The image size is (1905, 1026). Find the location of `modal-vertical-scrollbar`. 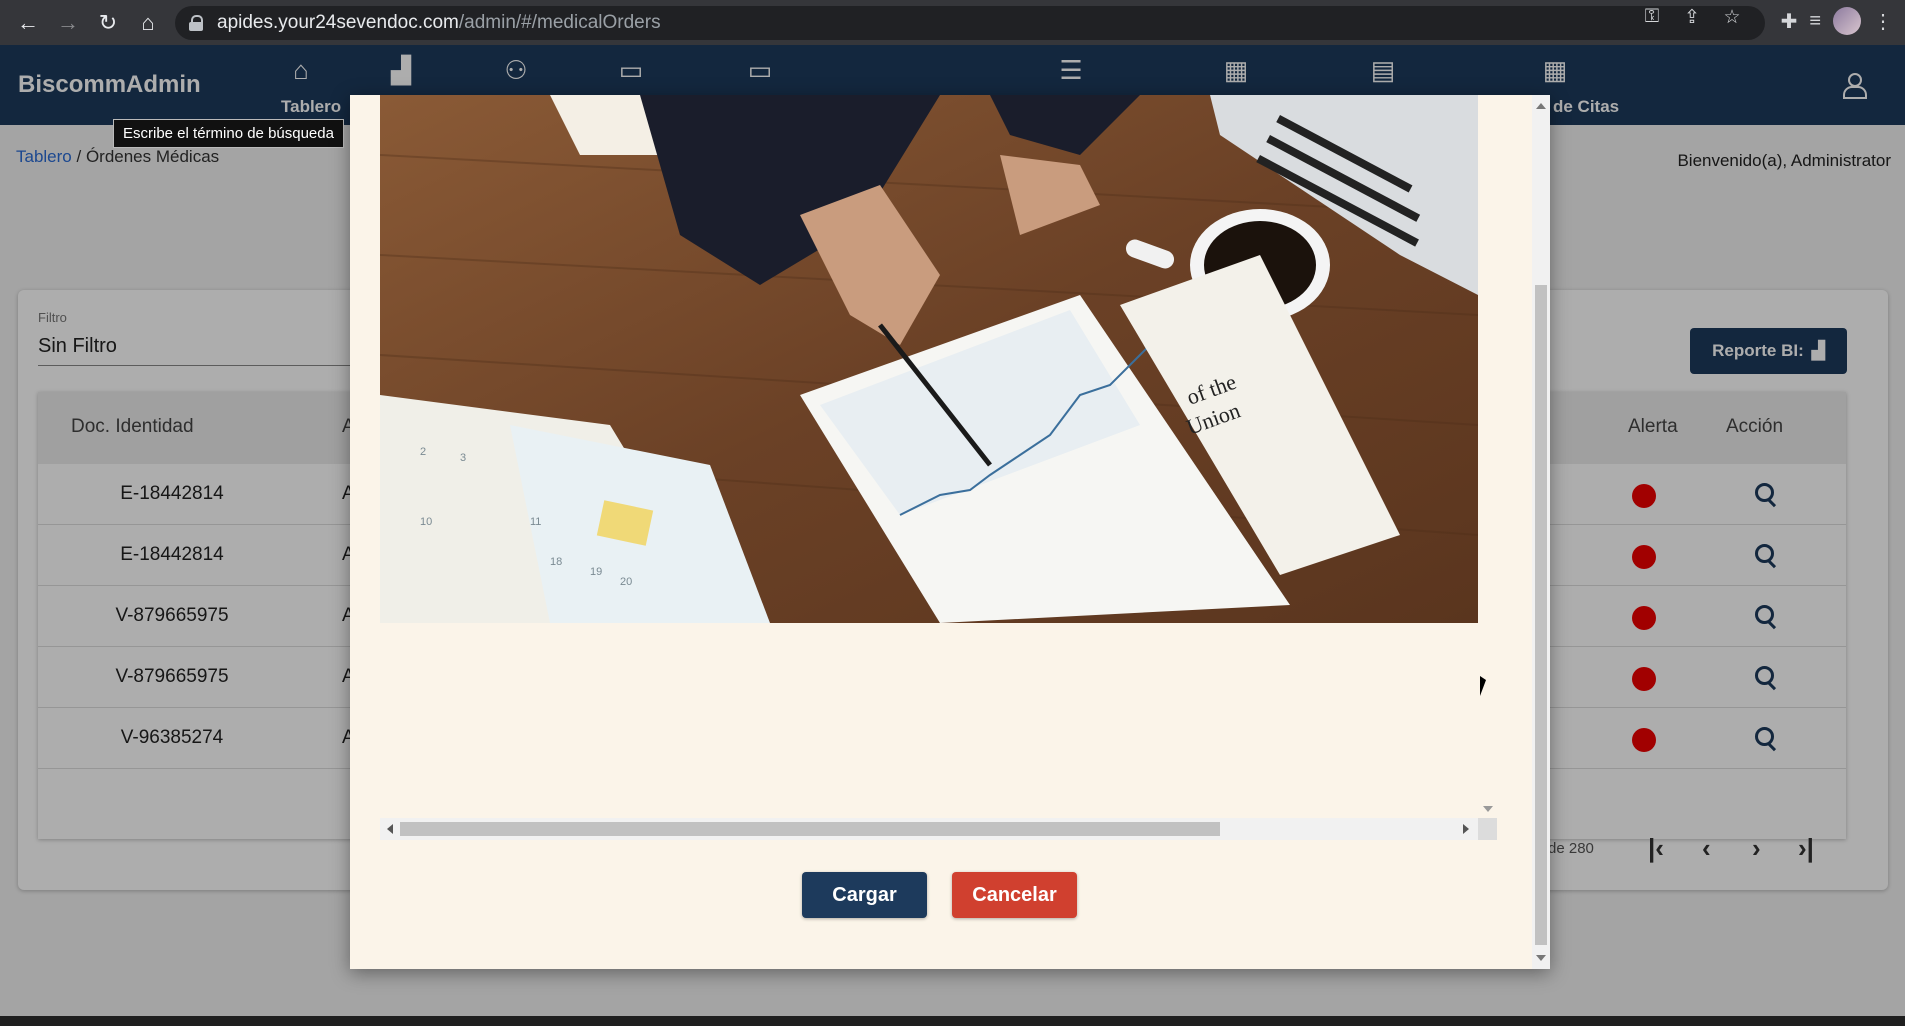

modal-vertical-scrollbar is located at coordinates (1541, 532).